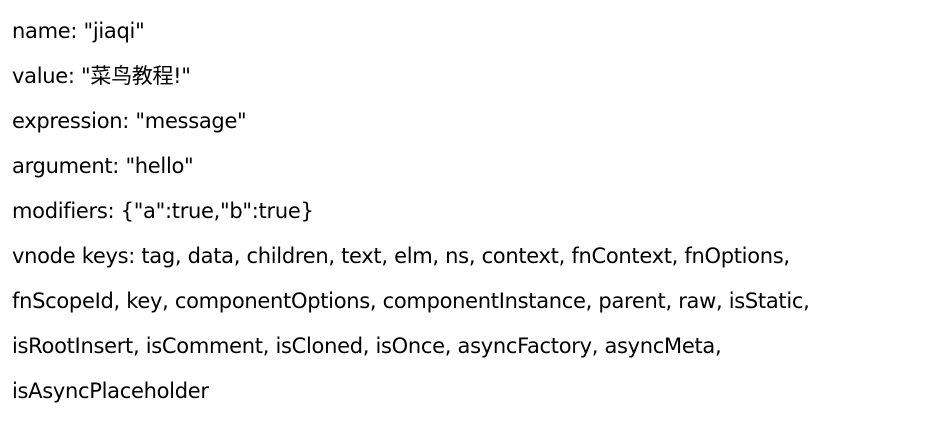 Image resolution: width=935 pixels, height=427 pixels. Describe the element at coordinates (129, 121) in the screenshot. I see `expression-line: expression: "message"` at that location.